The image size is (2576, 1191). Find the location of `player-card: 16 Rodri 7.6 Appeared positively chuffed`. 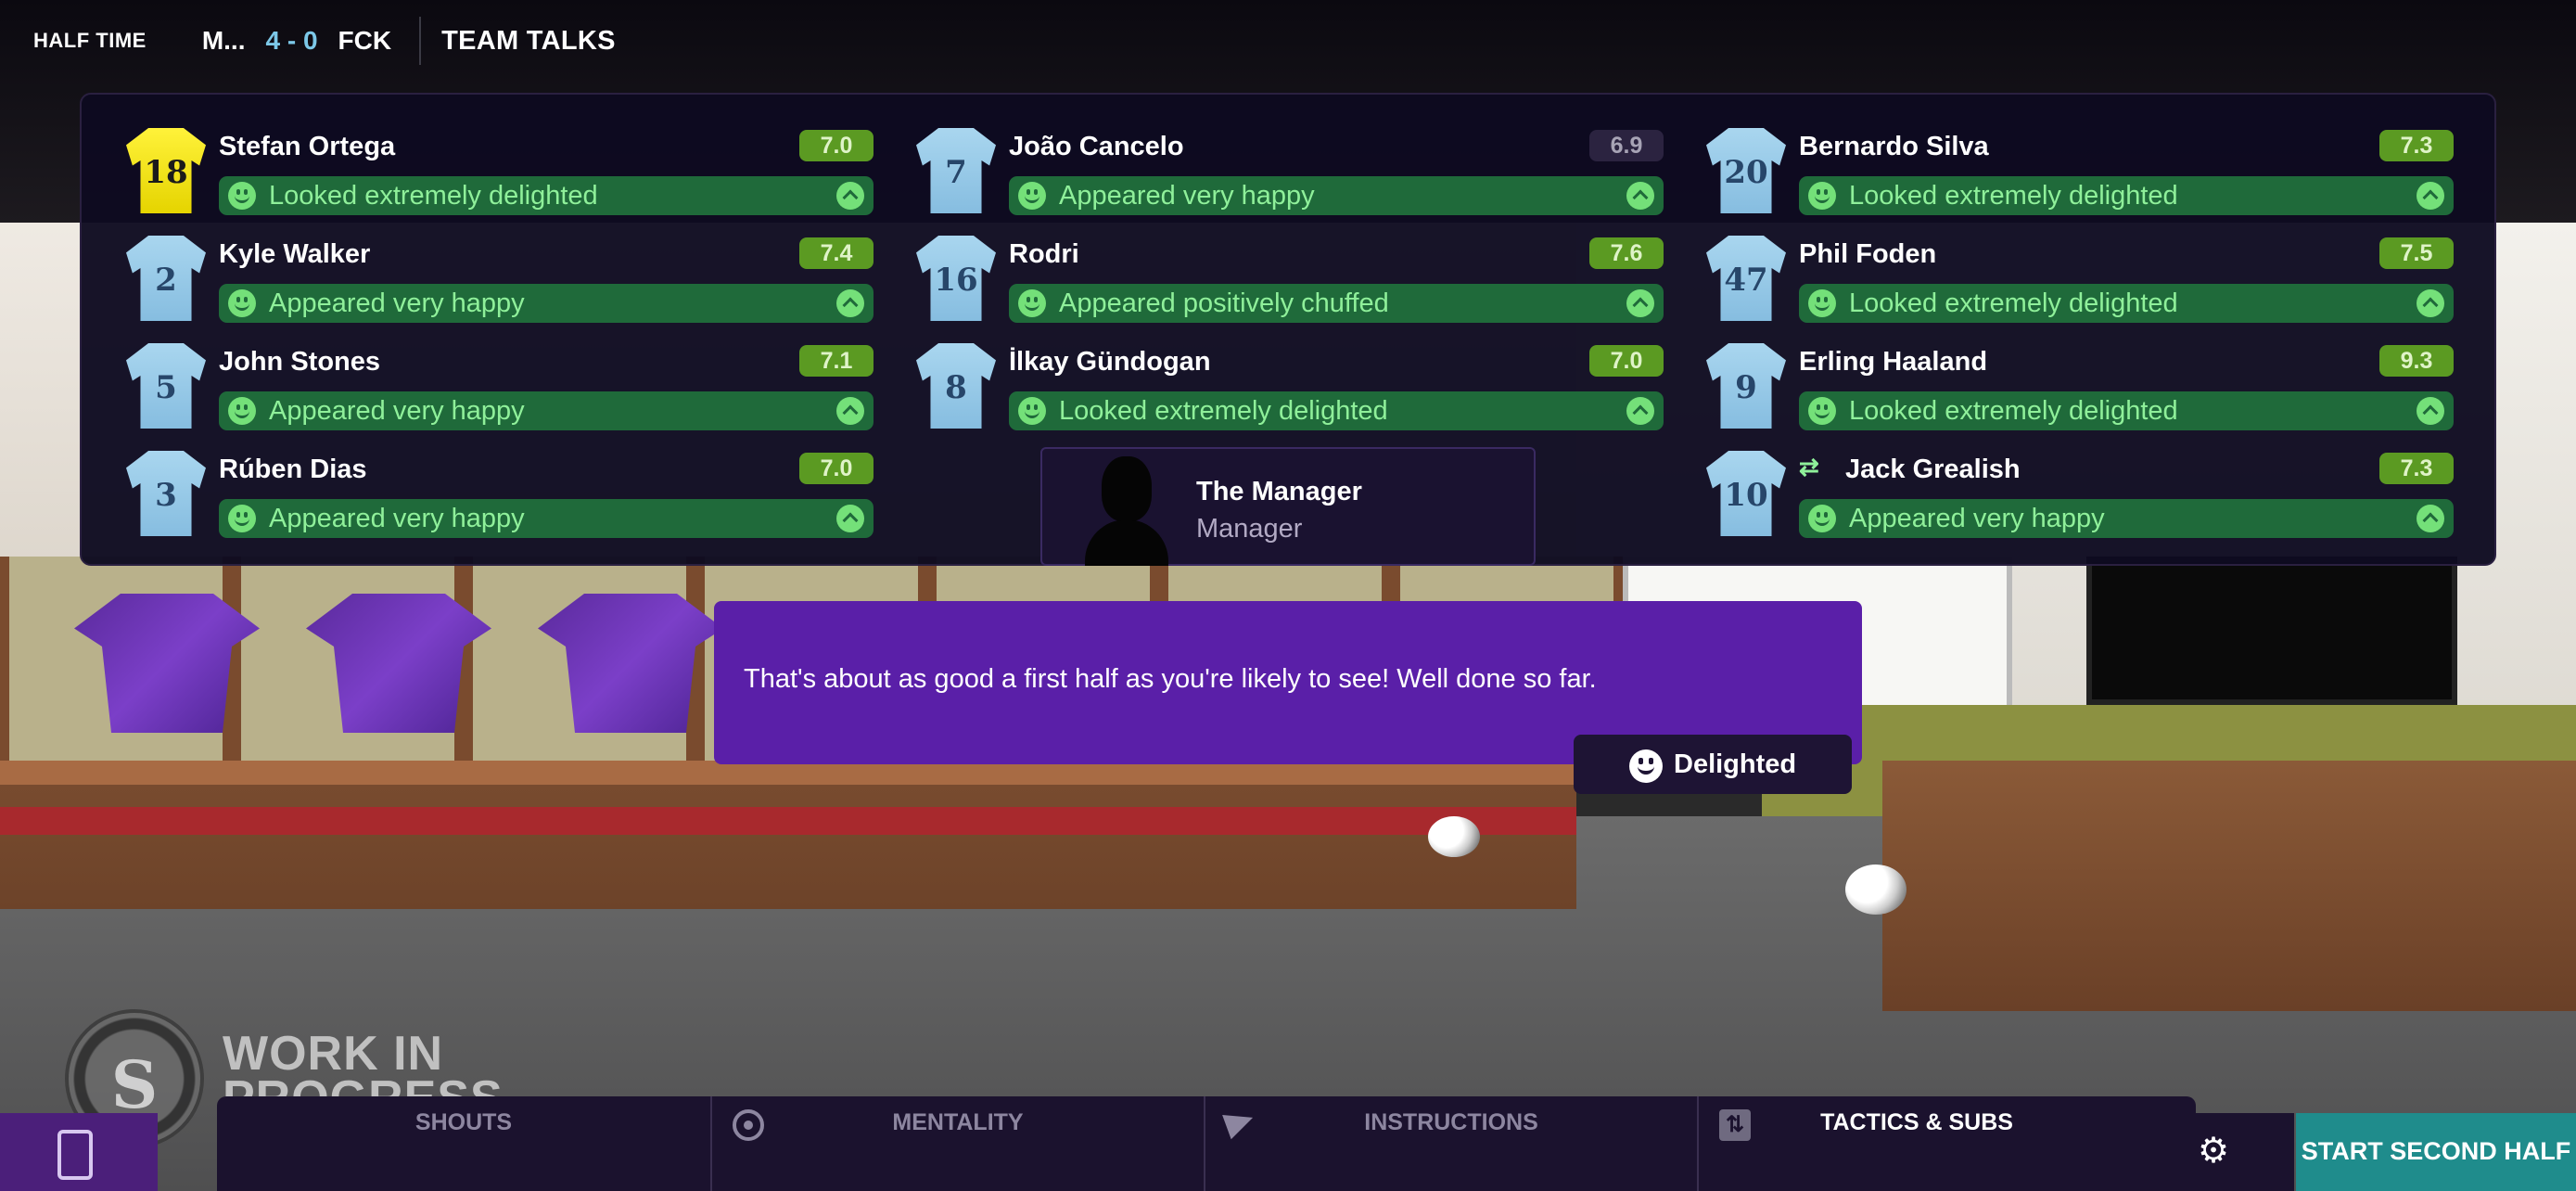

player-card: 16 Rodri 7.6 Appeared positively chuffed is located at coordinates (1290, 287).